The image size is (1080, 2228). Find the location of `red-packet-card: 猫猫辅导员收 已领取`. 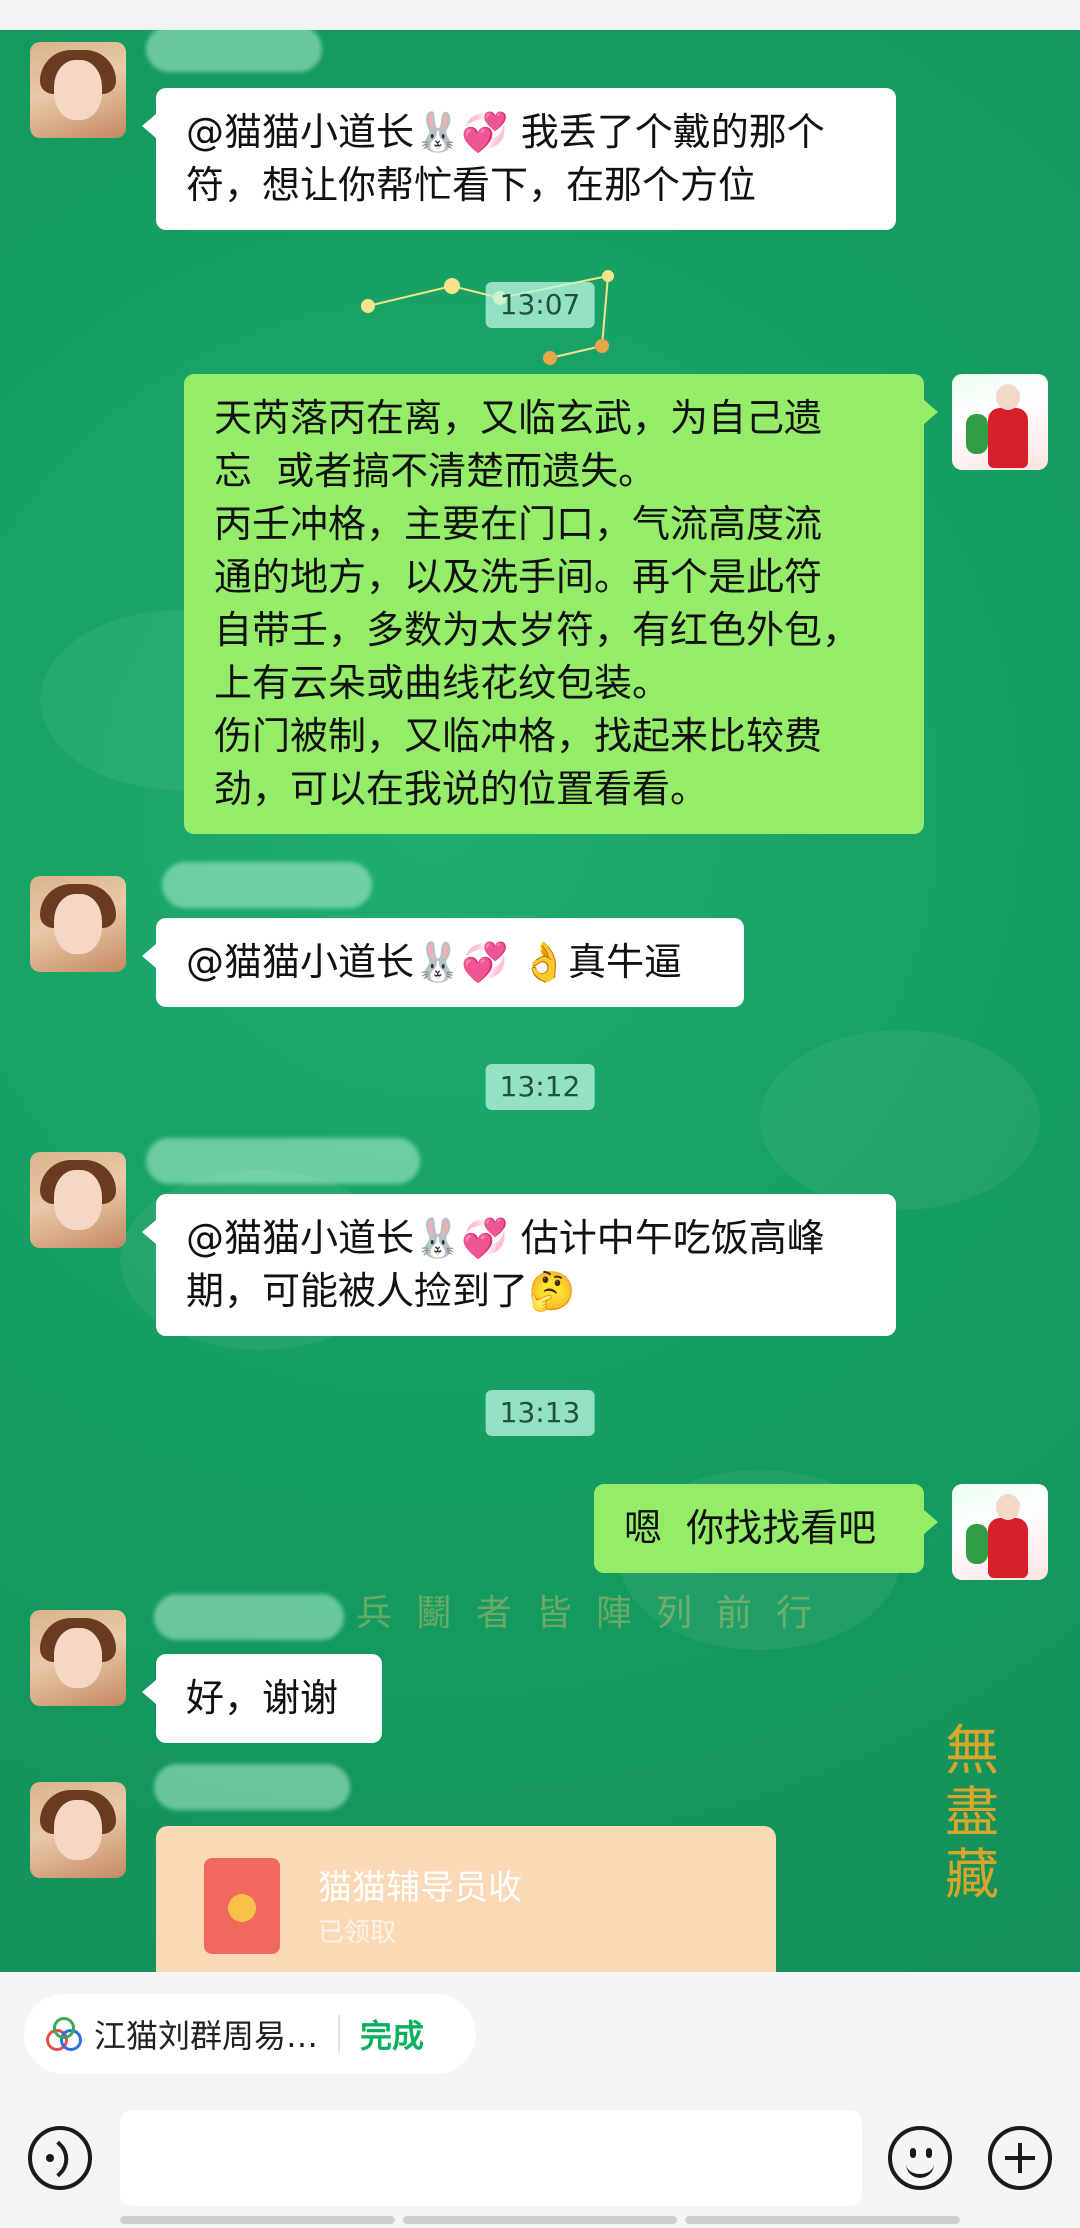

red-packet-card: 猫猫辅导员收 已领取 is located at coordinates (466, 1899).